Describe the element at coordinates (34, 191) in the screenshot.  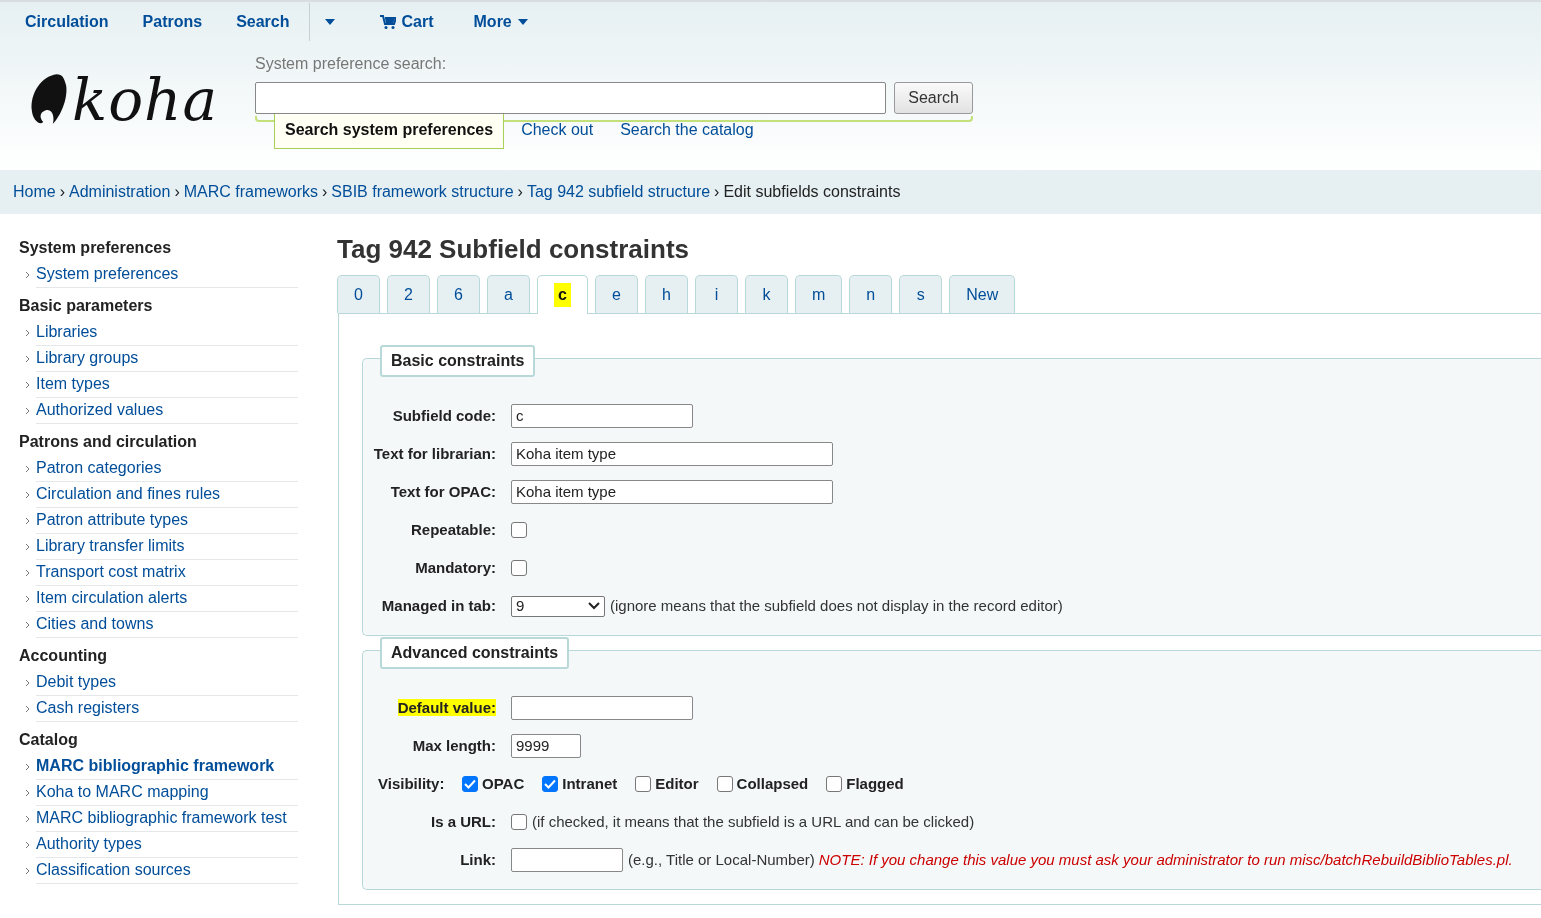
I see `breadcrumb-link: Home` at that location.